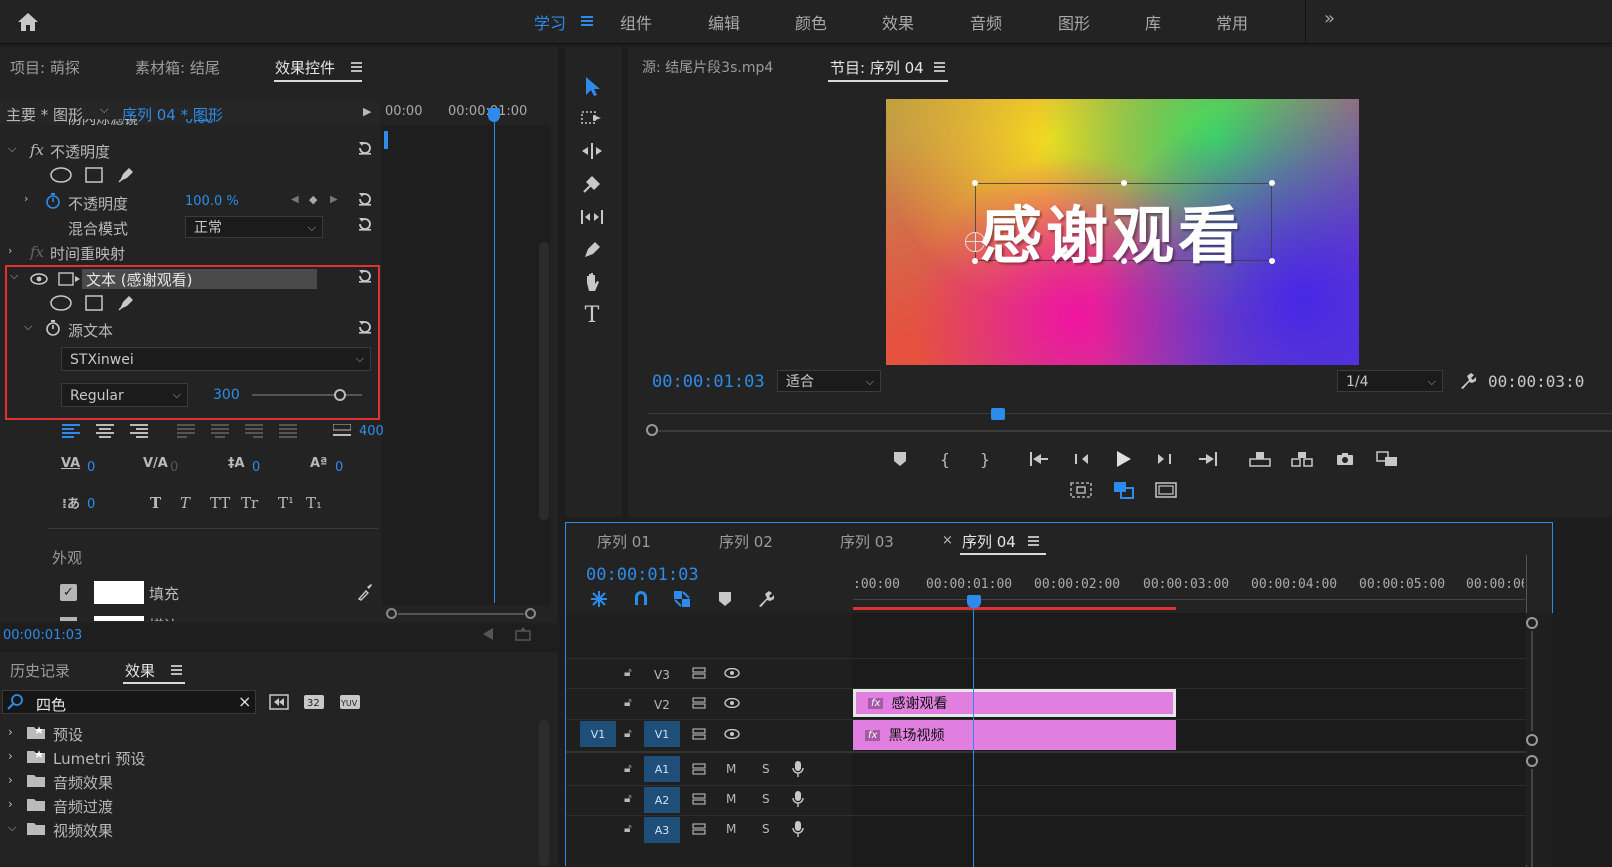  Describe the element at coordinates (186, 431) in the screenshot. I see `justify-left-icon` at that location.